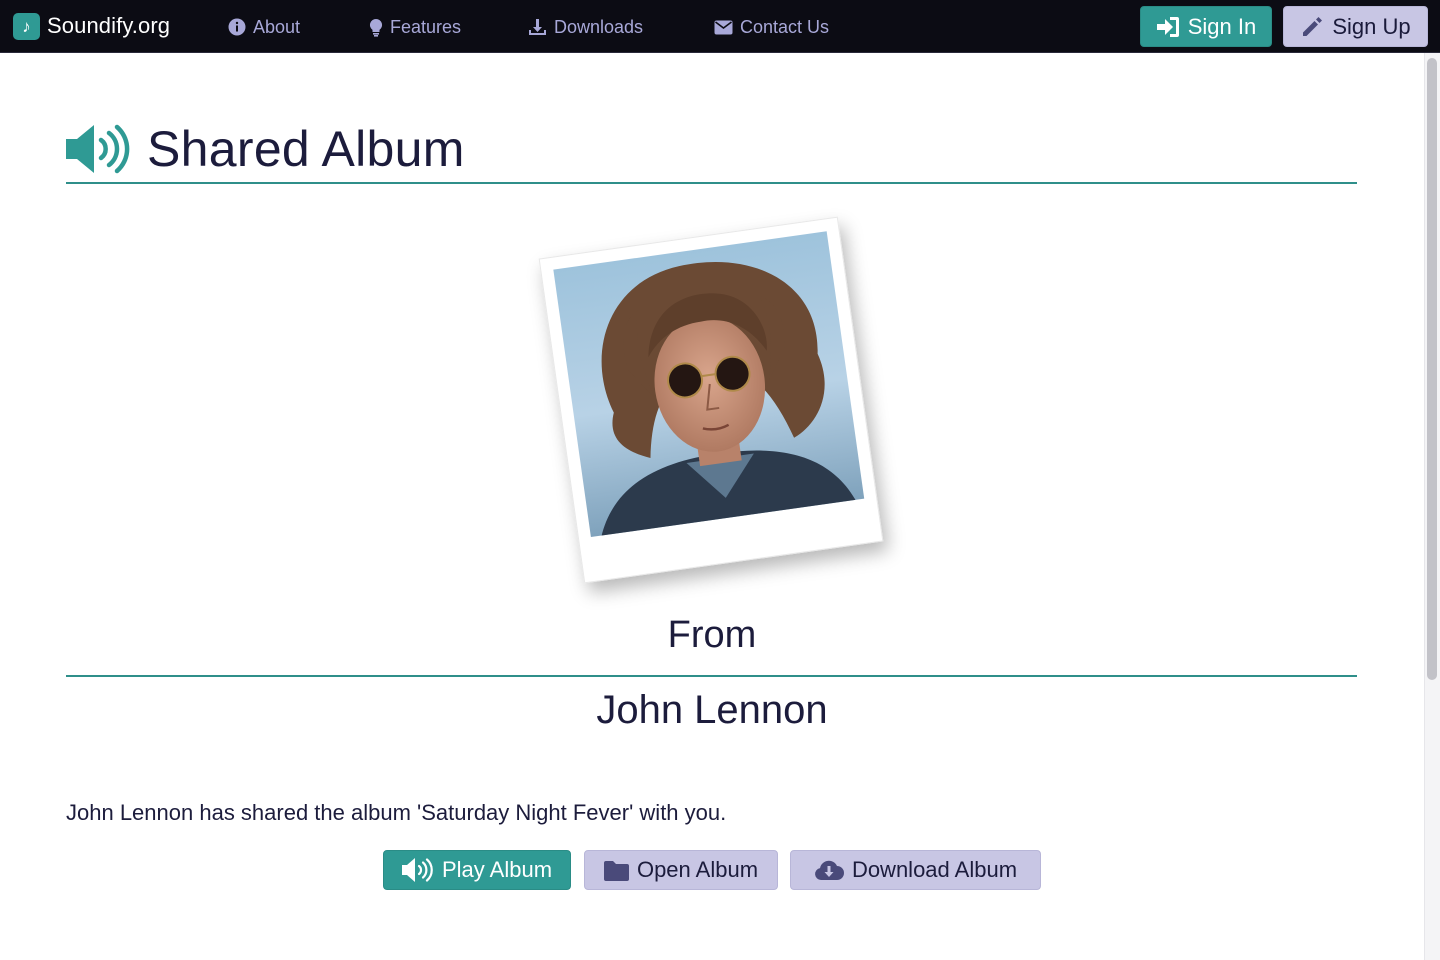 The width and height of the screenshot is (1440, 960). What do you see at coordinates (306, 149) in the screenshot?
I see `page-title-text: Shared Album` at bounding box center [306, 149].